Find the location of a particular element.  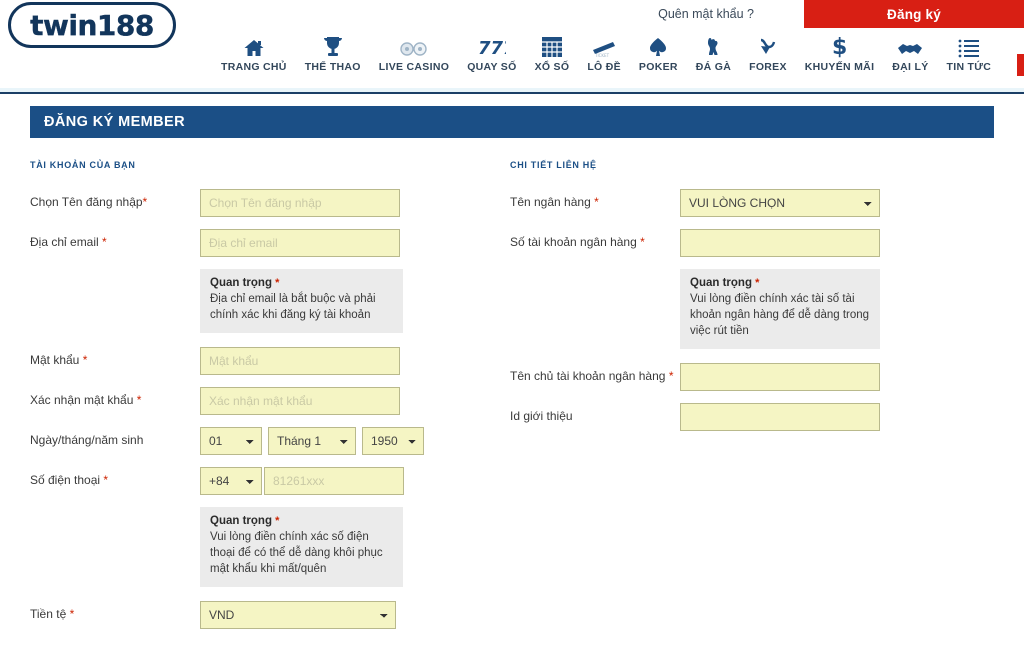

list-icon is located at coordinates (969, 44).